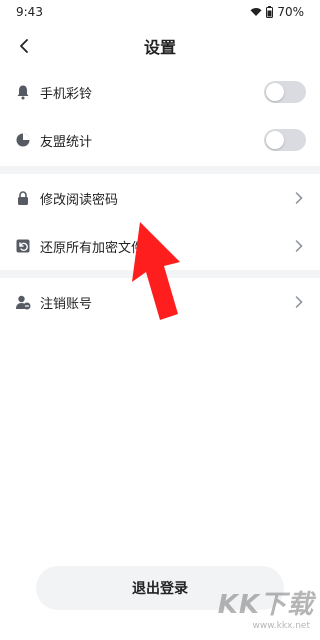 Image resolution: width=320 pixels, height=640 pixels. What do you see at coordinates (156, 271) in the screenshot?
I see `red-arrow-annotation` at bounding box center [156, 271].